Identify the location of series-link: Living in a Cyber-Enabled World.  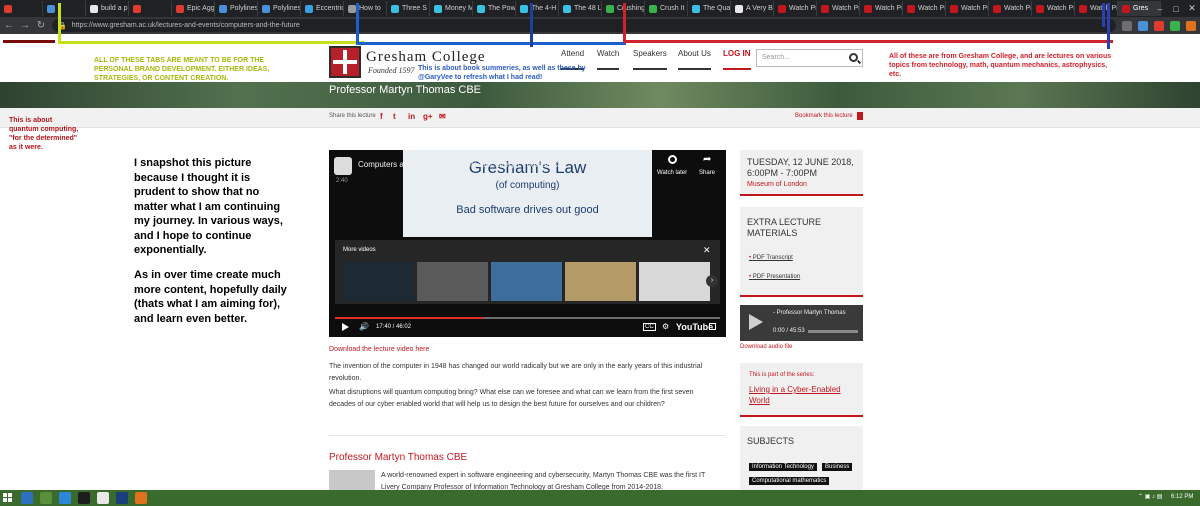
(803, 395).